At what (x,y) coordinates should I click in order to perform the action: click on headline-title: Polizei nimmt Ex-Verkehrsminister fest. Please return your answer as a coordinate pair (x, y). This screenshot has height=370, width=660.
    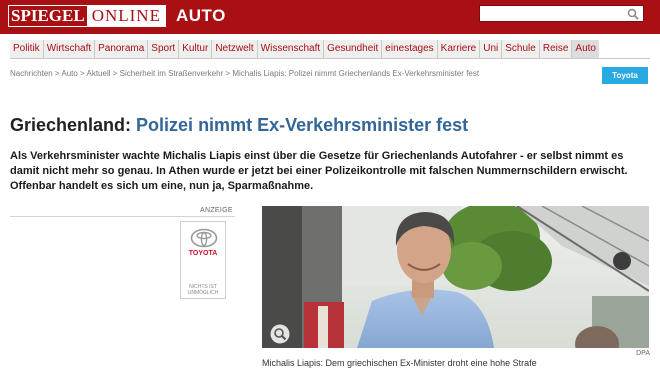
    Looking at the image, I should click on (302, 125).